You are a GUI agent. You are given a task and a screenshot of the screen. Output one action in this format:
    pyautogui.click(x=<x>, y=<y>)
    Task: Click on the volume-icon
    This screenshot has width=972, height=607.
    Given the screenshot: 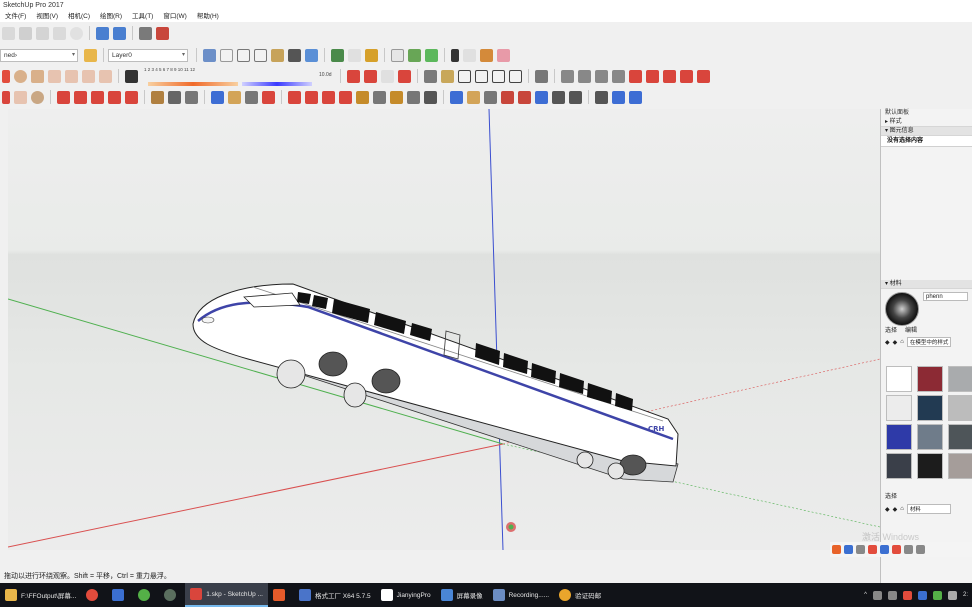 What is the action you would take?
    pyautogui.click(x=952, y=595)
    